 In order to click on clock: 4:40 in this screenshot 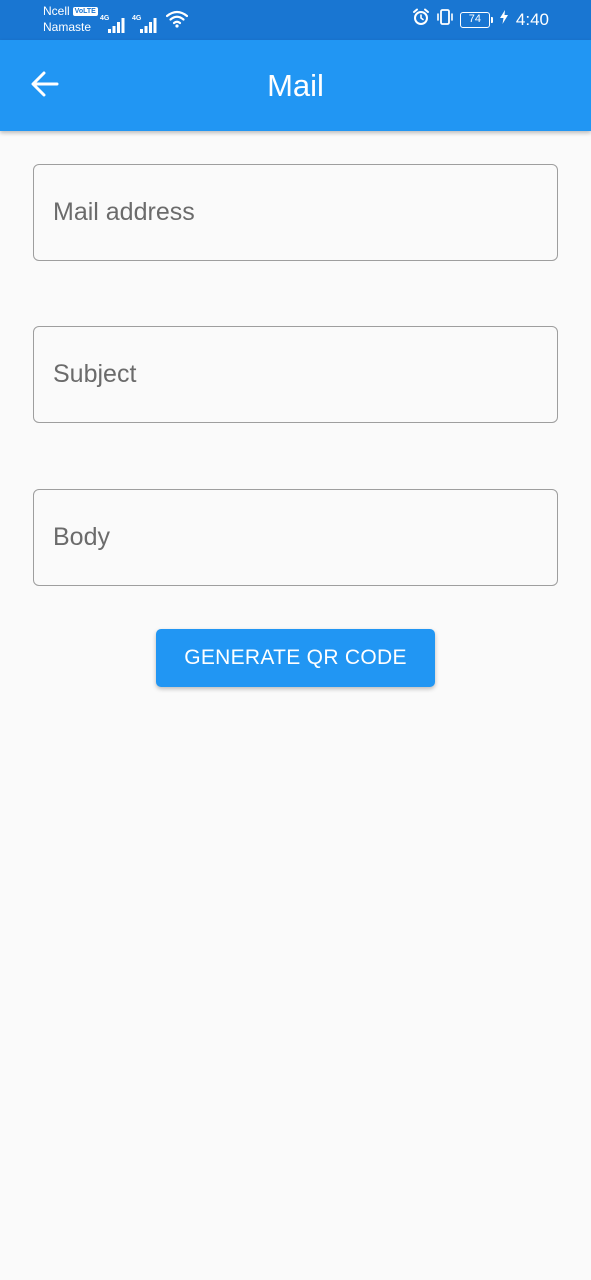, I will do `click(532, 19)`.